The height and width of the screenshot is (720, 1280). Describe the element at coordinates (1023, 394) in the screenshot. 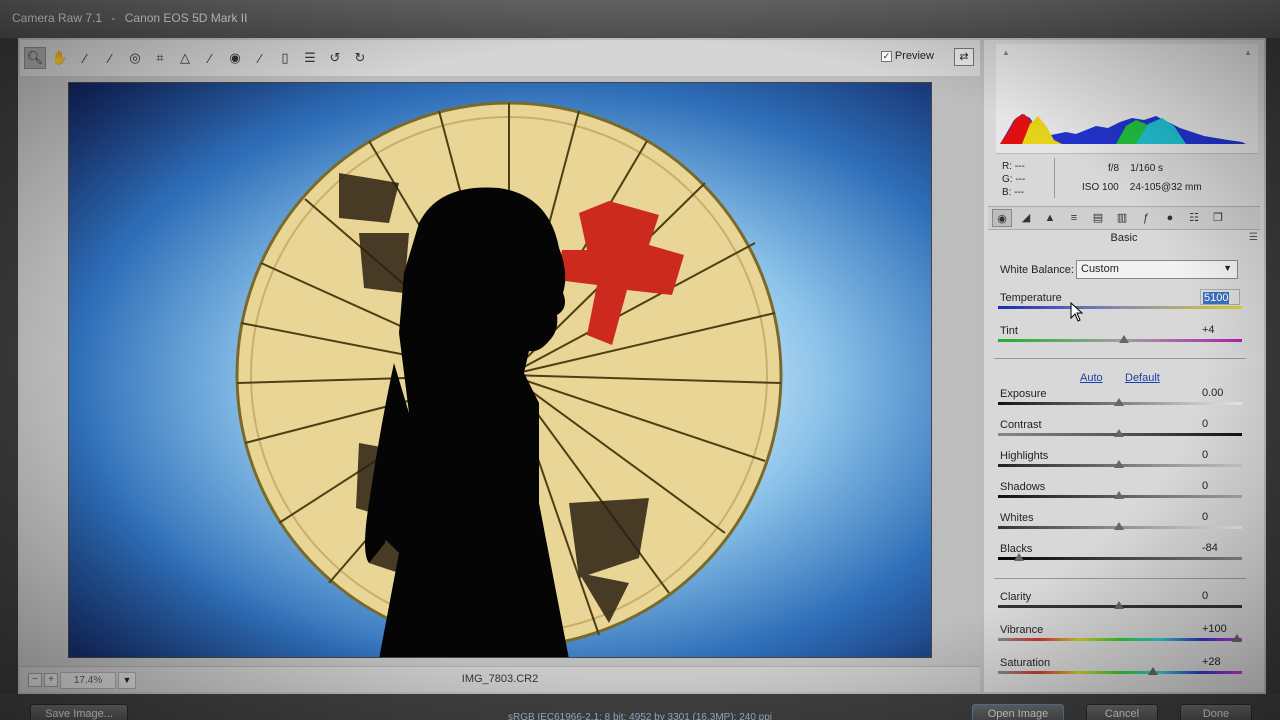

I see `exposure-label: Exposure` at that location.